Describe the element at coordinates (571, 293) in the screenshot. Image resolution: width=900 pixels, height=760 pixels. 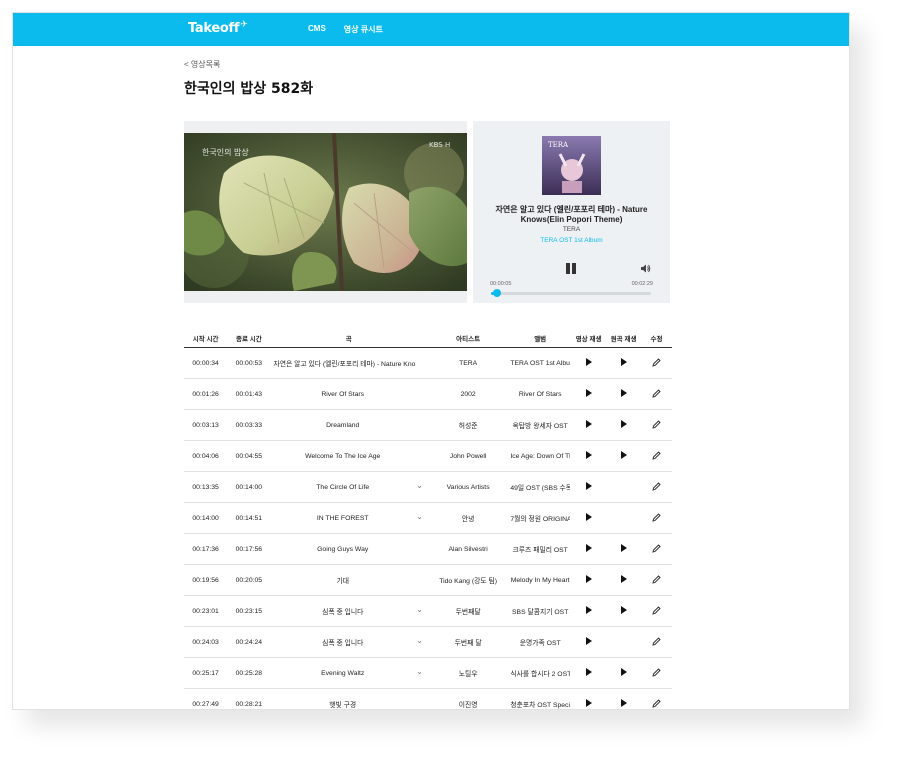
I see `progress-slider` at that location.